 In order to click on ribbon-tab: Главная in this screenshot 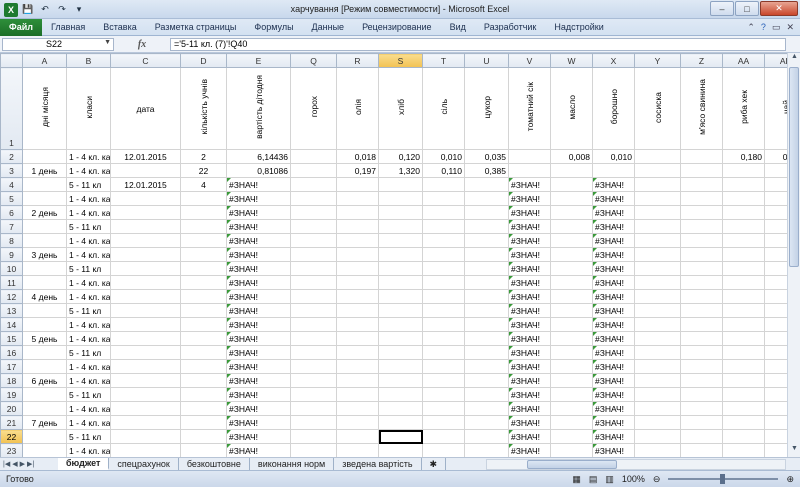, I will do `click(68, 27)`.